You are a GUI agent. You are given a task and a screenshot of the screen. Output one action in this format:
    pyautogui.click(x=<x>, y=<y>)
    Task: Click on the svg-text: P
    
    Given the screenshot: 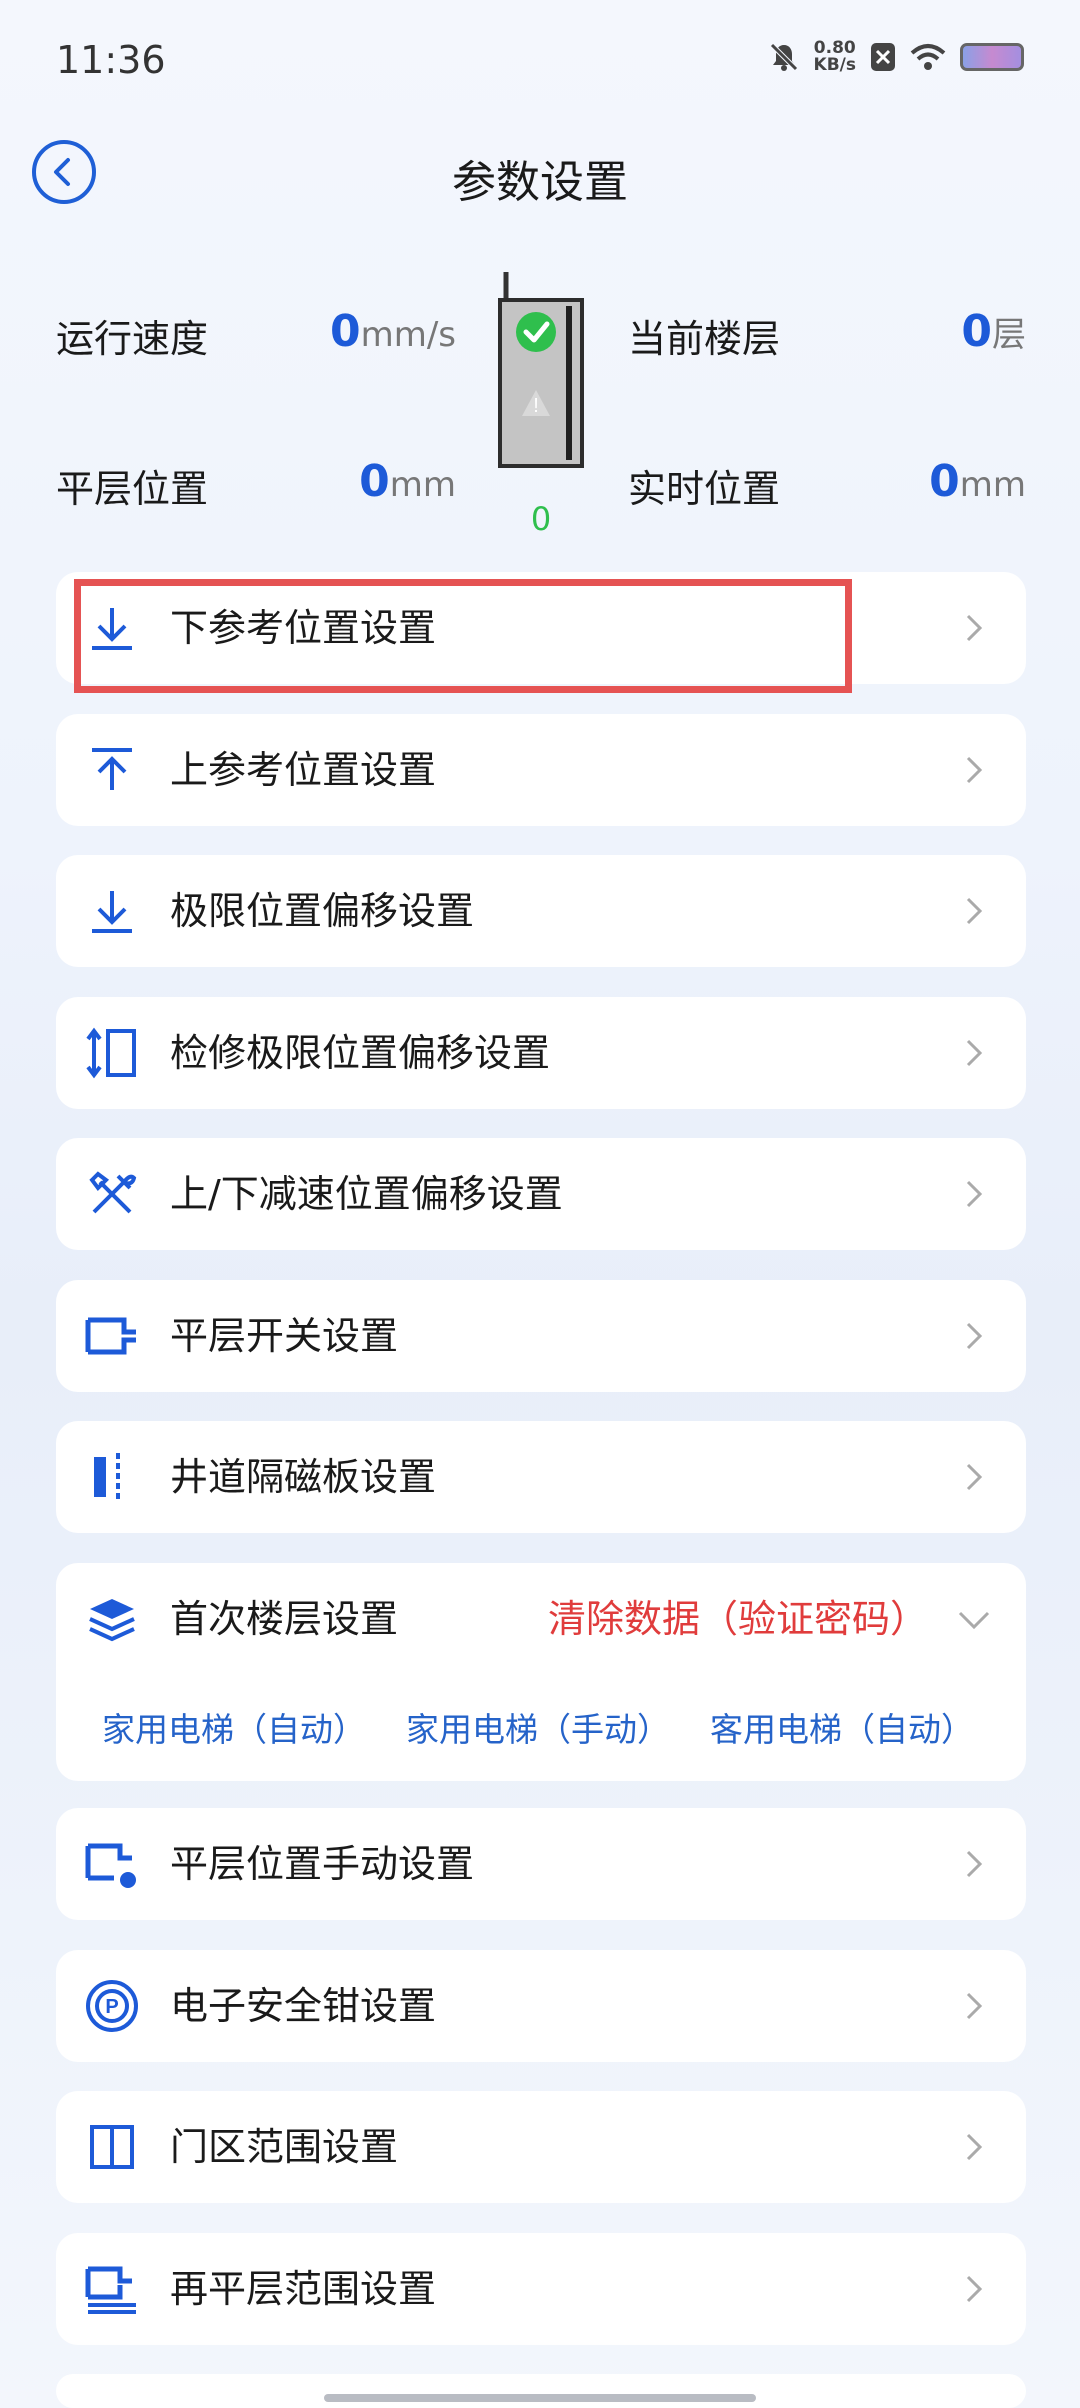 What is the action you would take?
    pyautogui.click(x=111, y=2007)
    